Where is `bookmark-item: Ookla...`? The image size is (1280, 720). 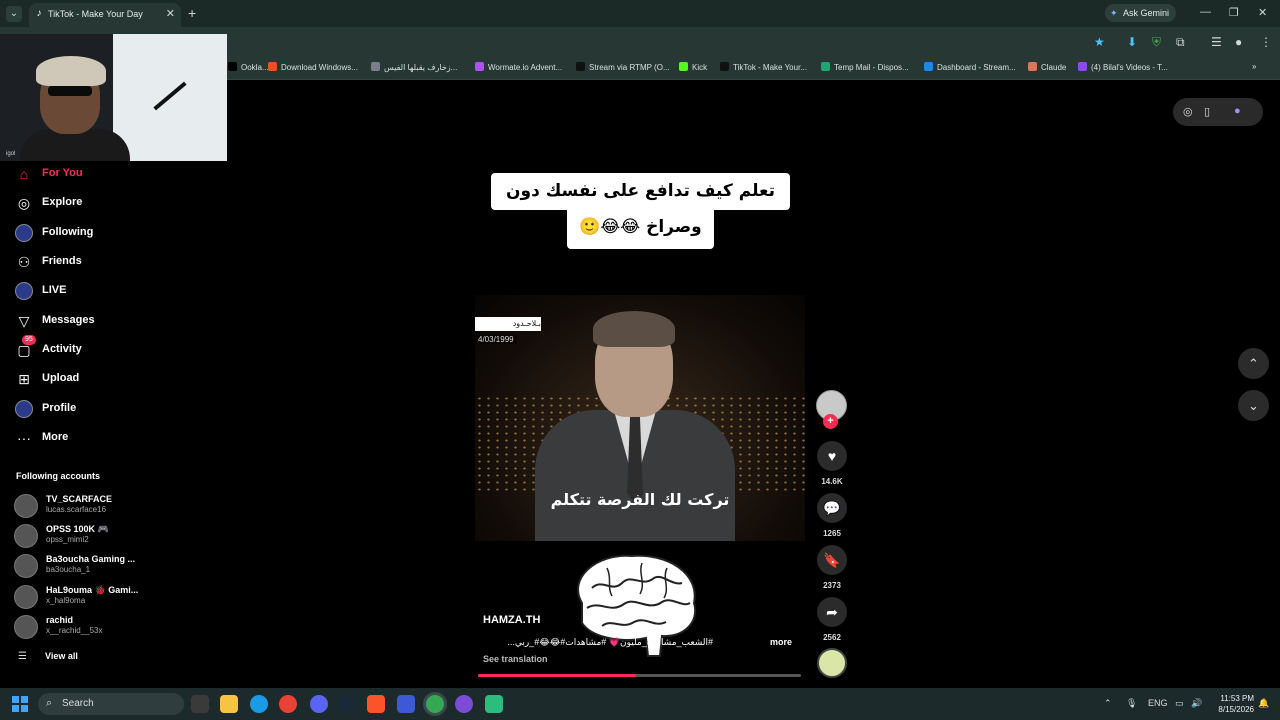 bookmark-item: Ookla... is located at coordinates (248, 67).